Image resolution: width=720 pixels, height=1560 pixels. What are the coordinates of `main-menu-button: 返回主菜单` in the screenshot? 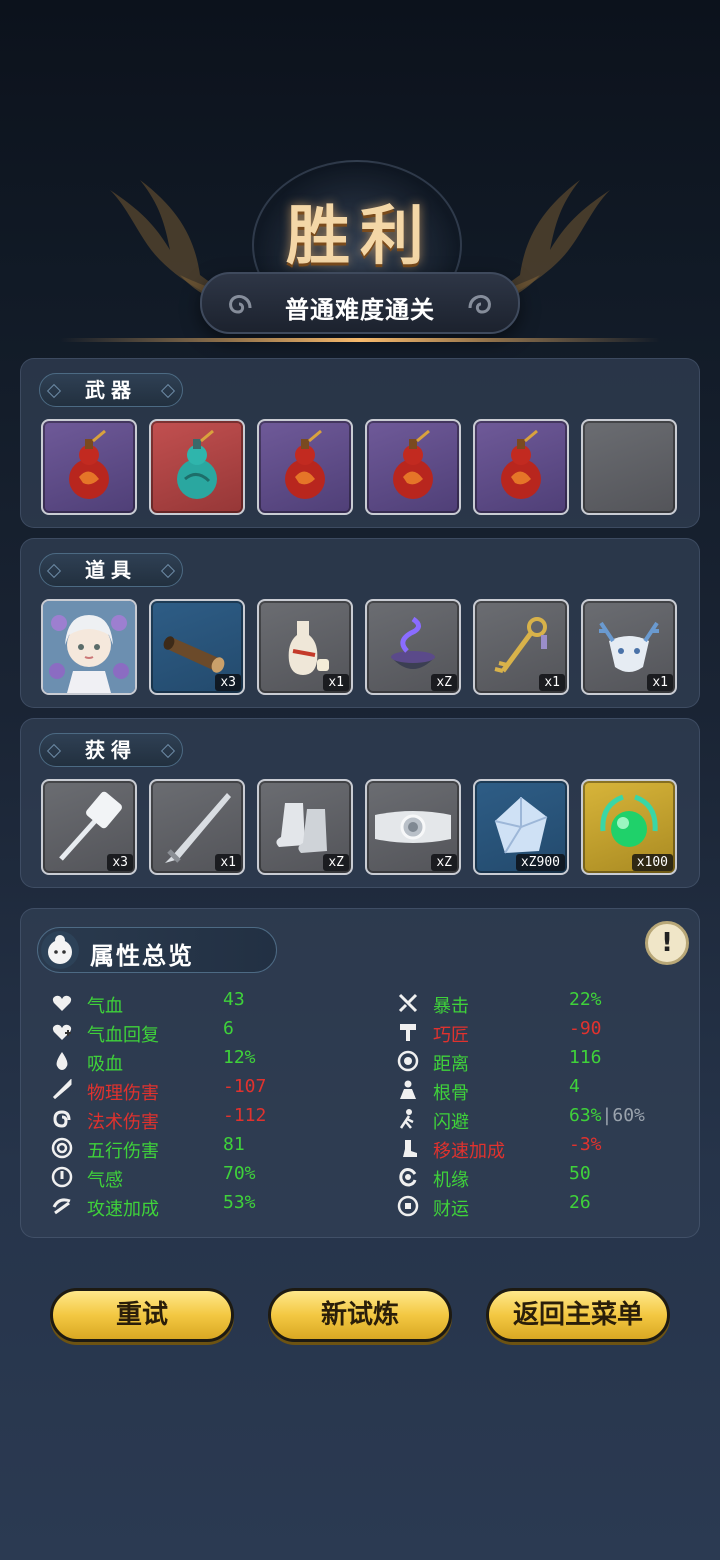 It's located at (578, 1315).